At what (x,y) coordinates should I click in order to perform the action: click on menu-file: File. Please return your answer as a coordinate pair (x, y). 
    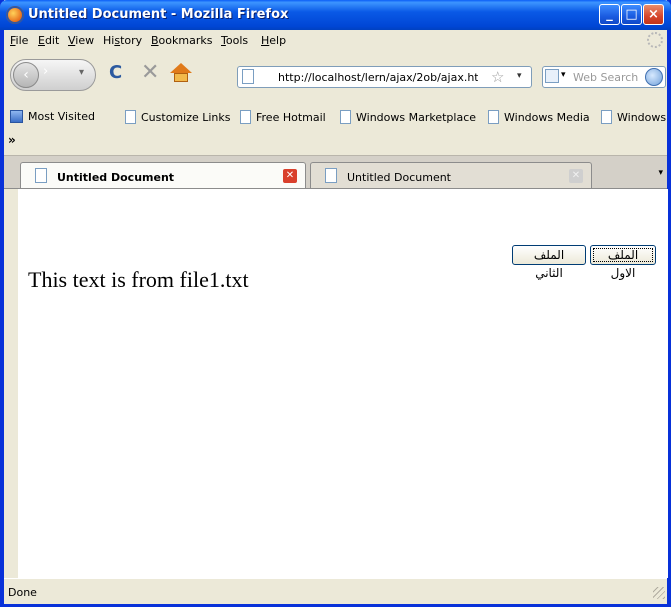
    Looking at the image, I should click on (19, 40).